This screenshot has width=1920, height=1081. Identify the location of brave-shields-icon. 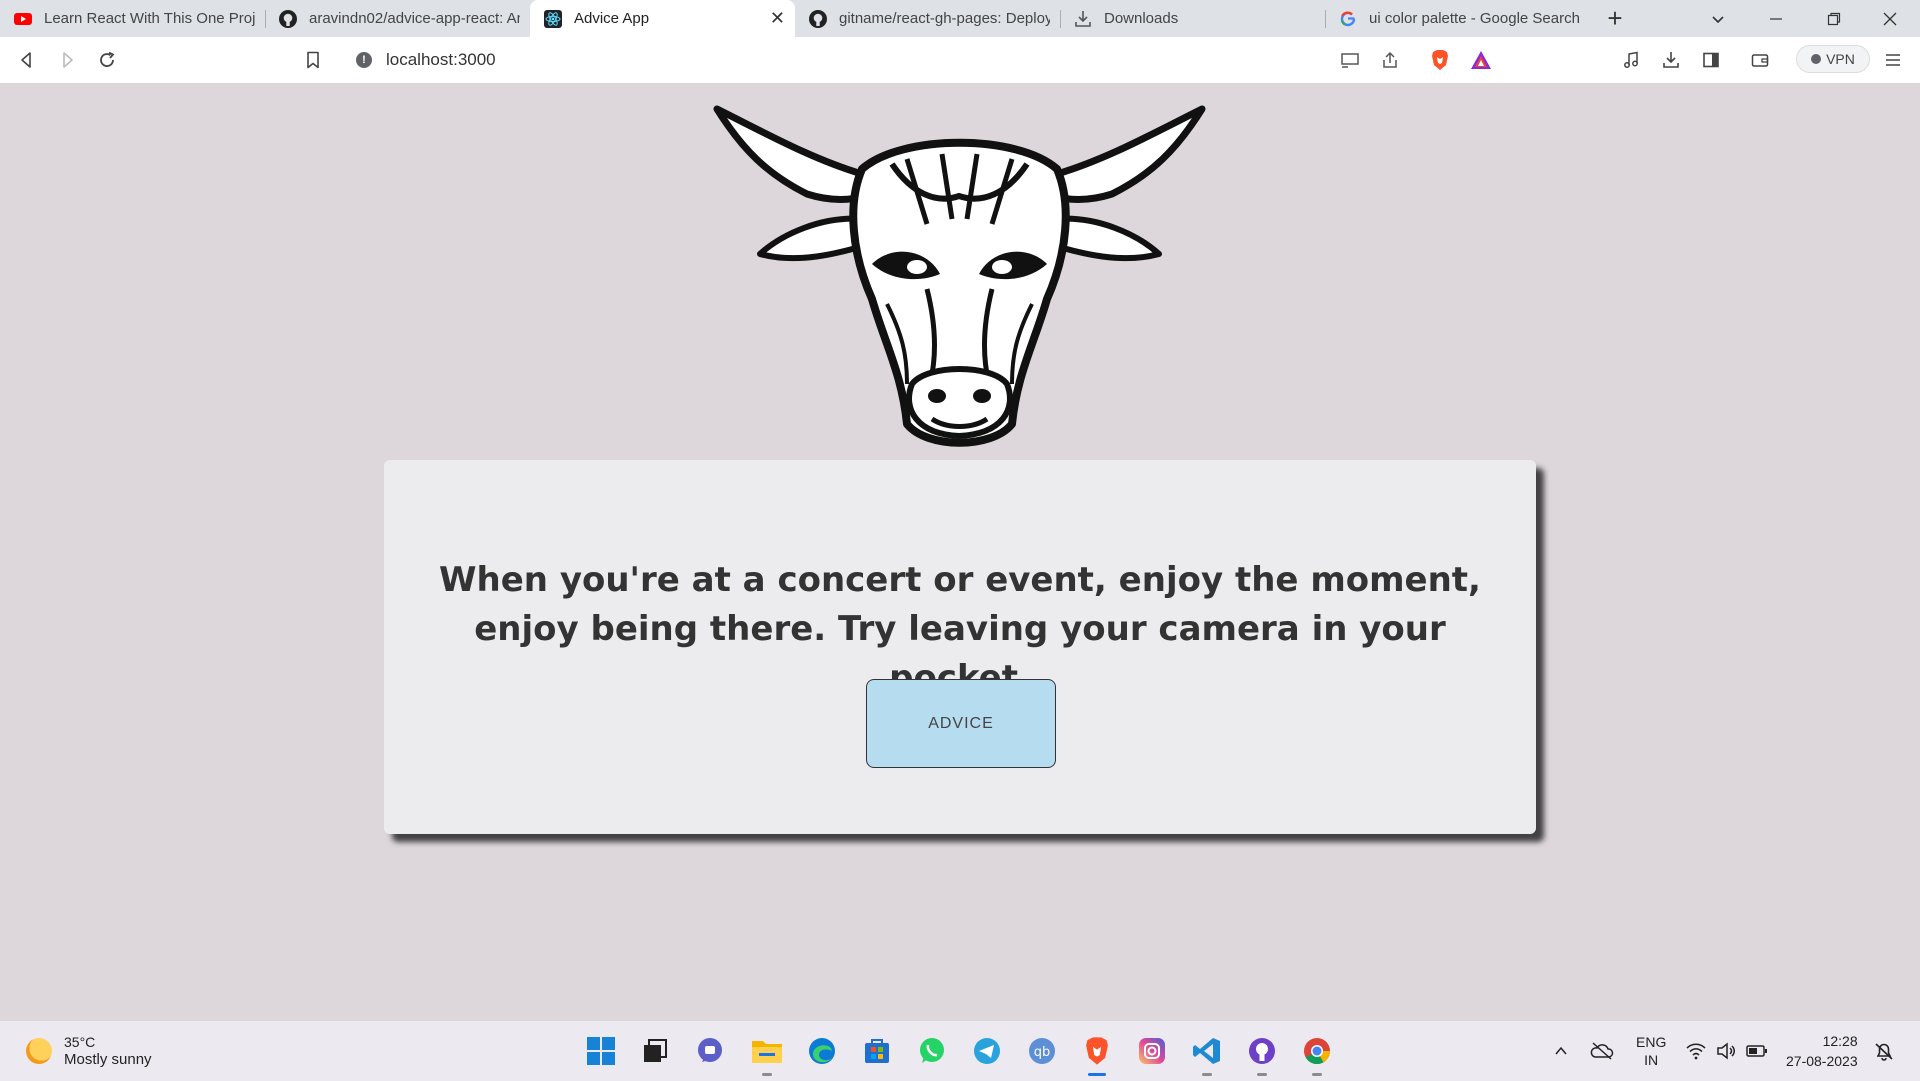
(1440, 60).